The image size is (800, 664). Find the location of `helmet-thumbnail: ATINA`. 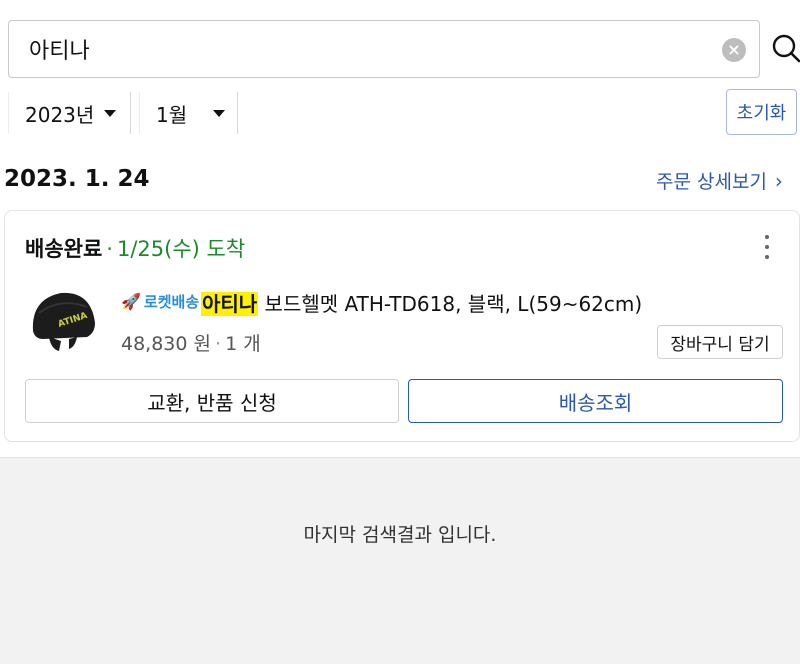

helmet-thumbnail: ATINA is located at coordinates (63, 321).